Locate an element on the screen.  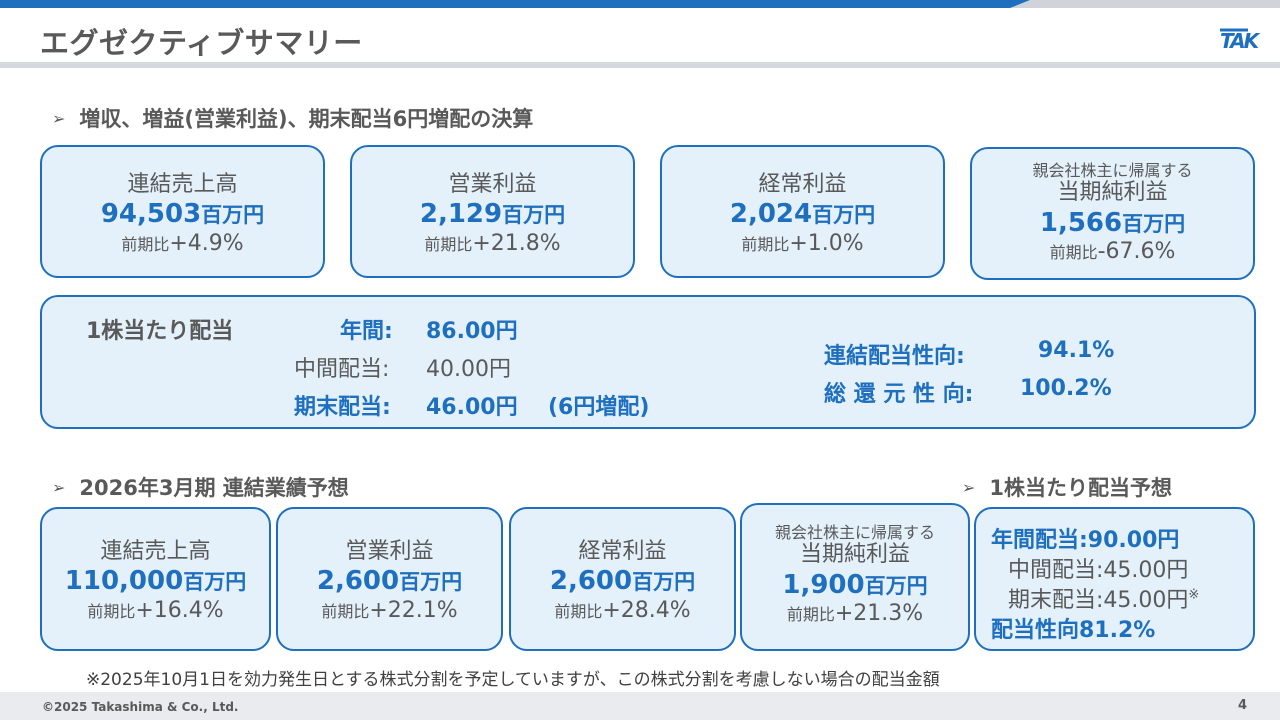
change-value: +16.4% is located at coordinates (179, 610).